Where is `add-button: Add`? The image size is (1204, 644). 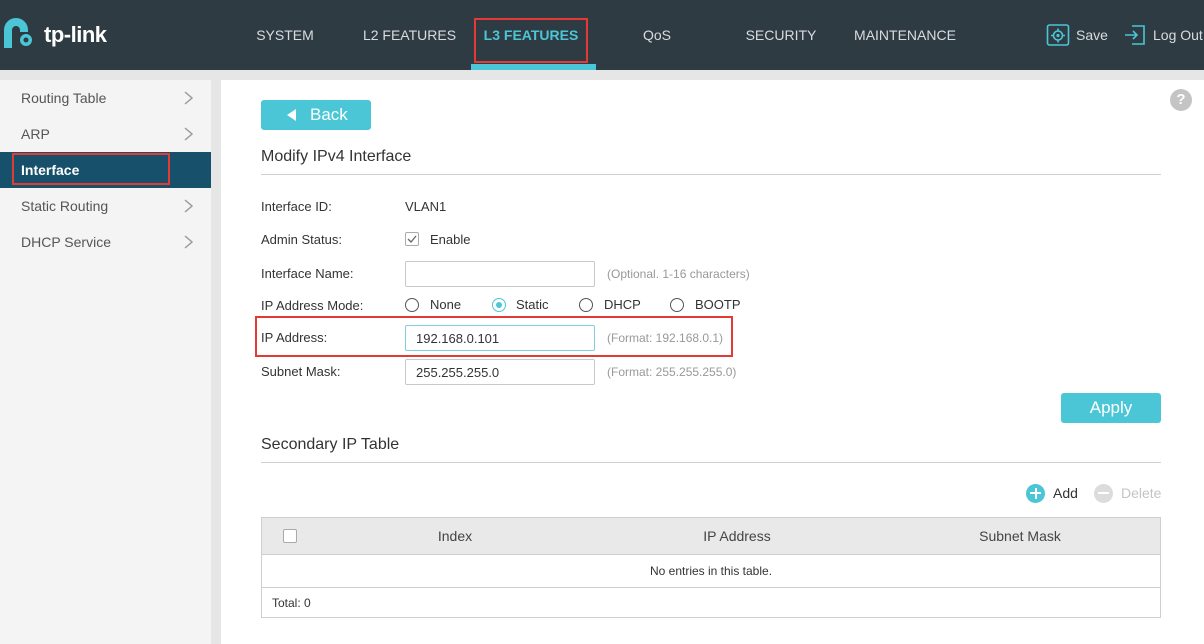 add-button: Add is located at coordinates (1052, 493).